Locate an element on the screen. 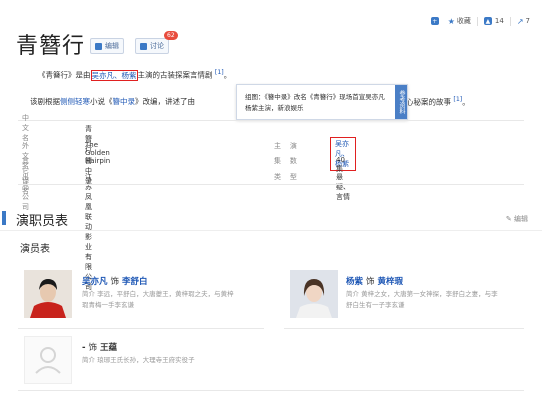 Image resolution: width=542 pixels, height=399 pixels. cast-name: 吴亦凡 饰 李舒白 is located at coordinates (114, 281).